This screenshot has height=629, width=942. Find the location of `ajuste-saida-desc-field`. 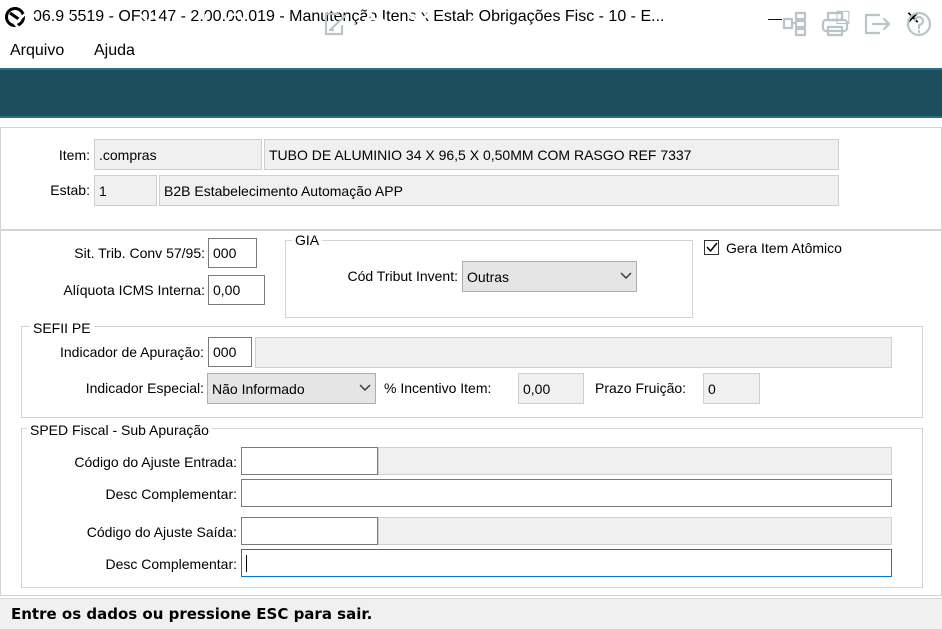

ajuste-saida-desc-field is located at coordinates (635, 531).